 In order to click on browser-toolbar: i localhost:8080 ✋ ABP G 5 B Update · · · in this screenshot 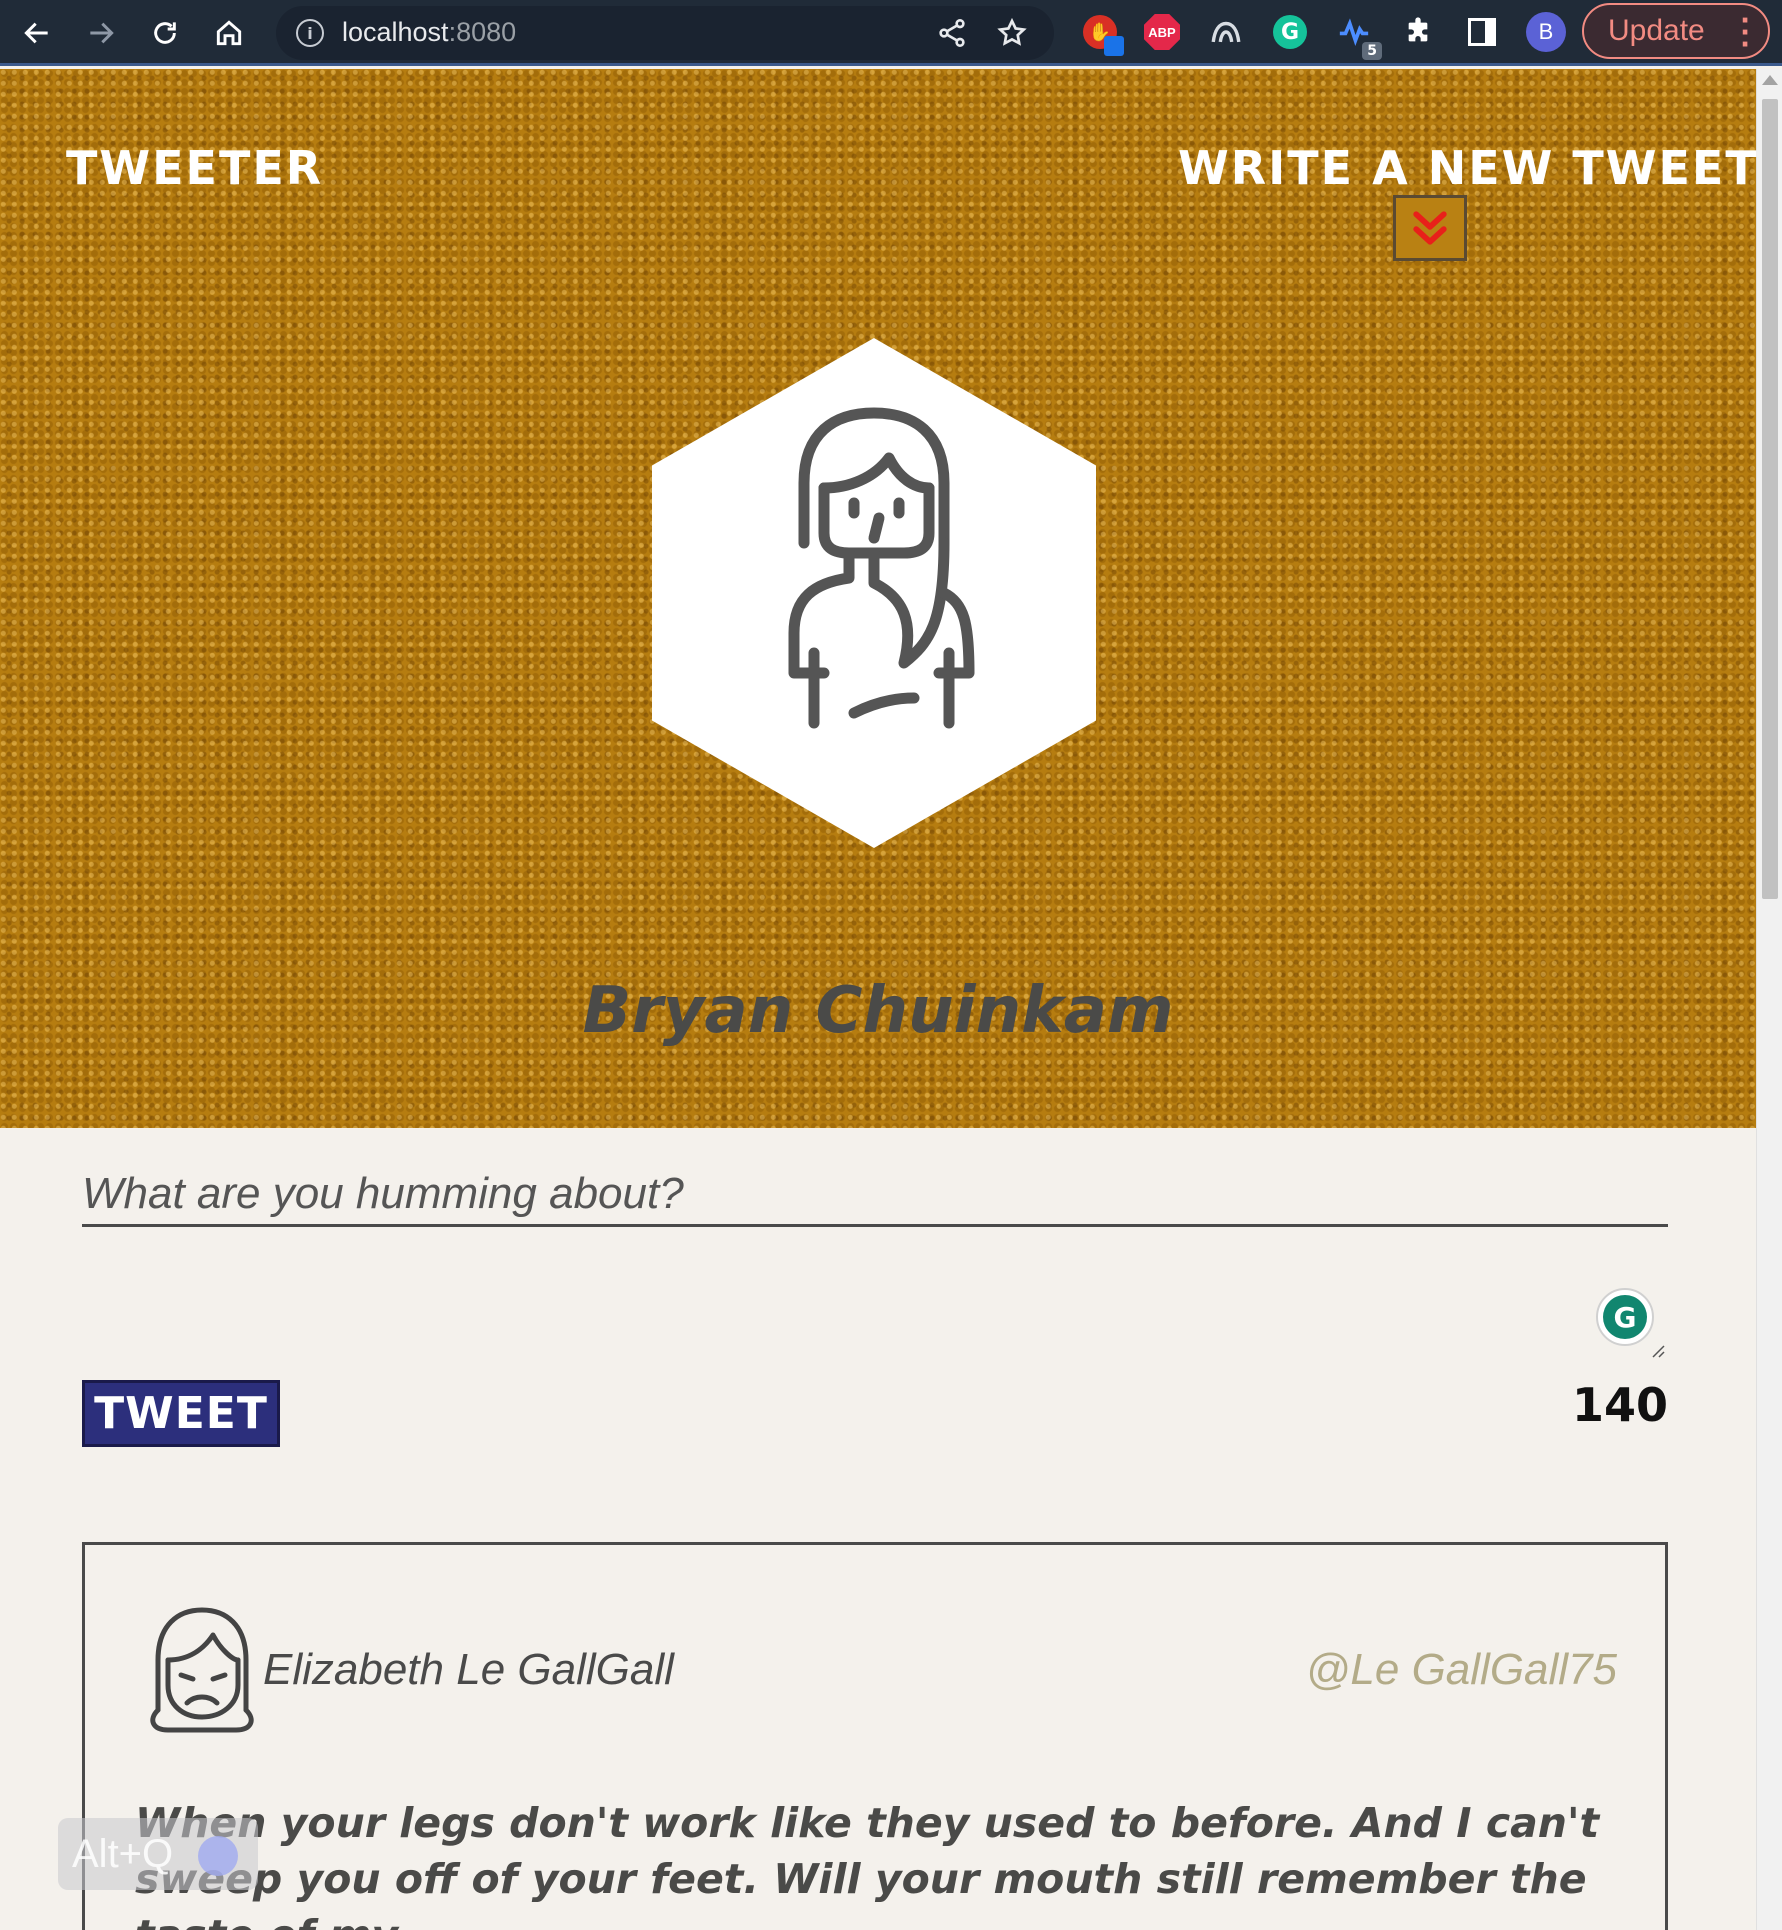, I will do `click(891, 33)`.